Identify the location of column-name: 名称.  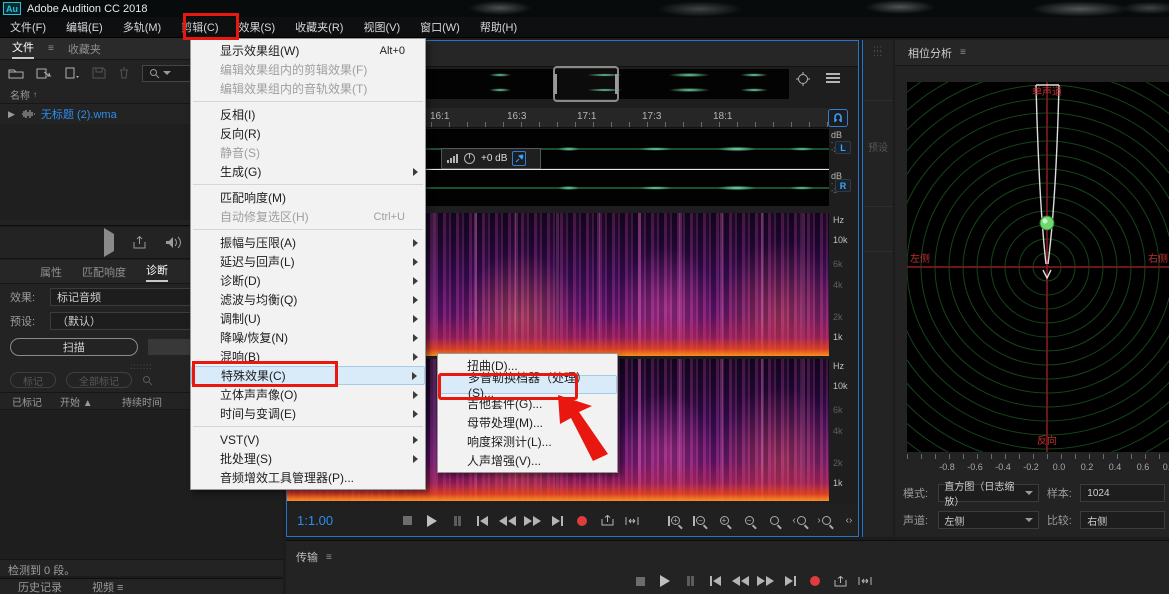
(20, 94).